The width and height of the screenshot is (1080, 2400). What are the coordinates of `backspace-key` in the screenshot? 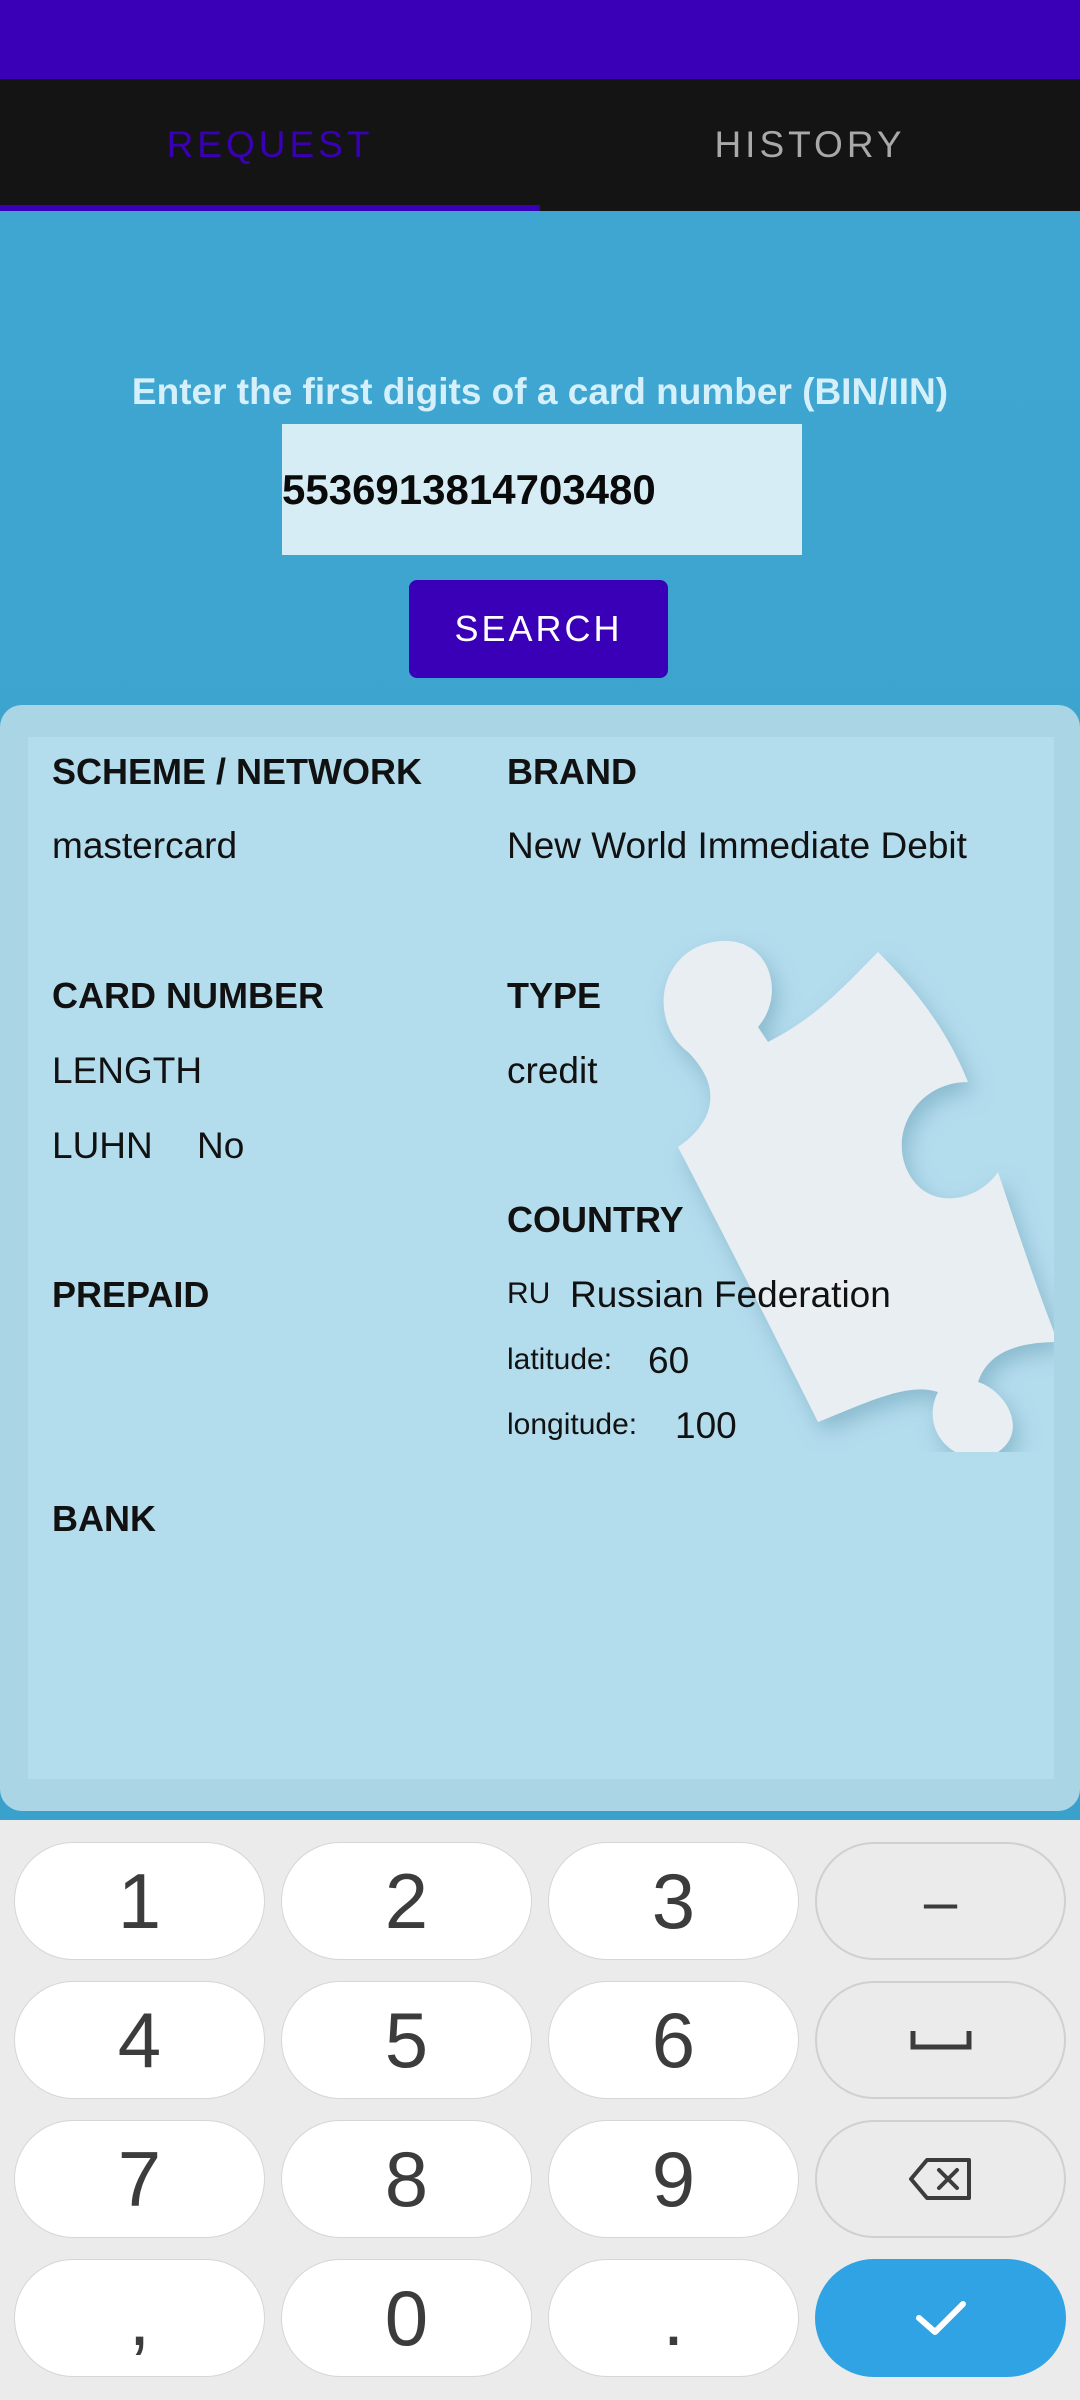 It's located at (940, 2179).